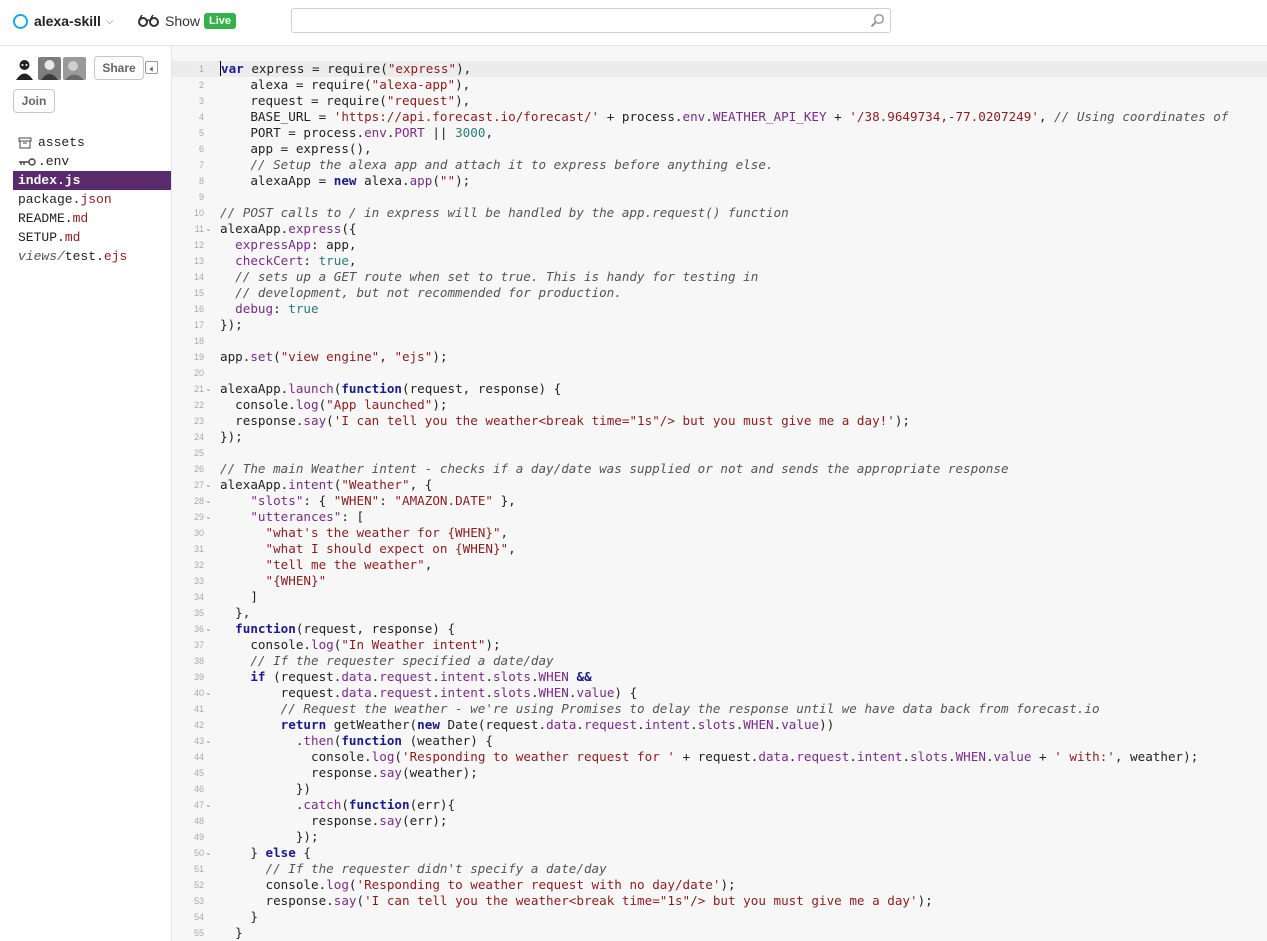  Describe the element at coordinates (719, 741) in the screenshot. I see `code-line: 43 ⌄ .then(function (weather) {` at that location.